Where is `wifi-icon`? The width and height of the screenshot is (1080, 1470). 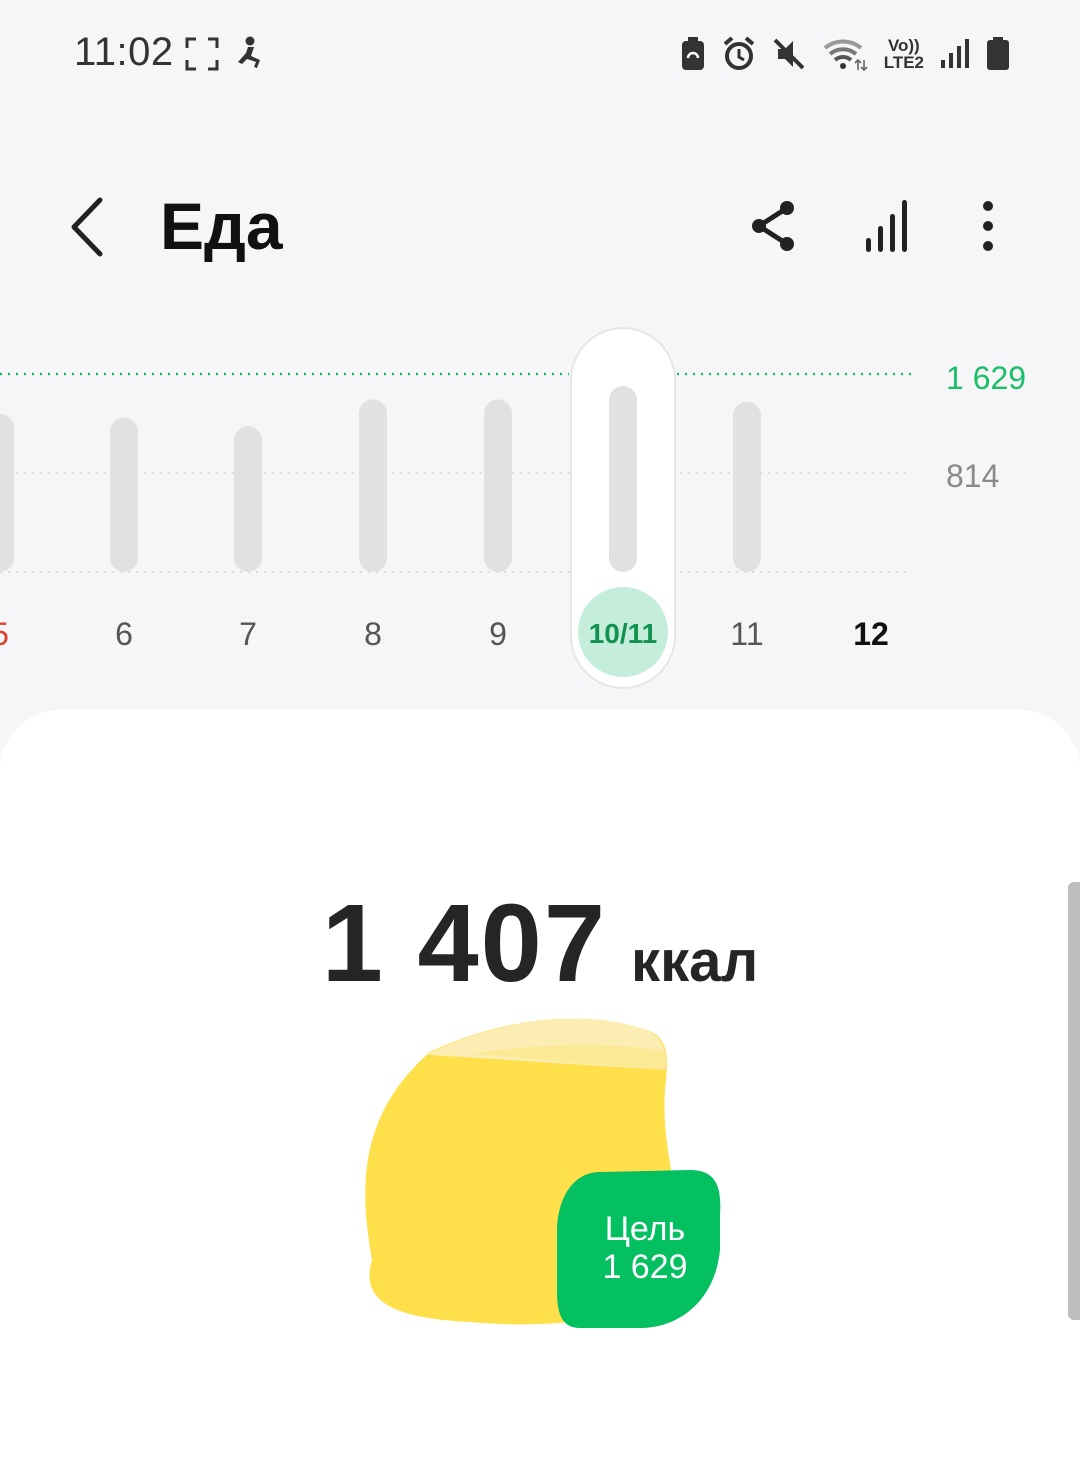
wifi-icon is located at coordinates (845, 55).